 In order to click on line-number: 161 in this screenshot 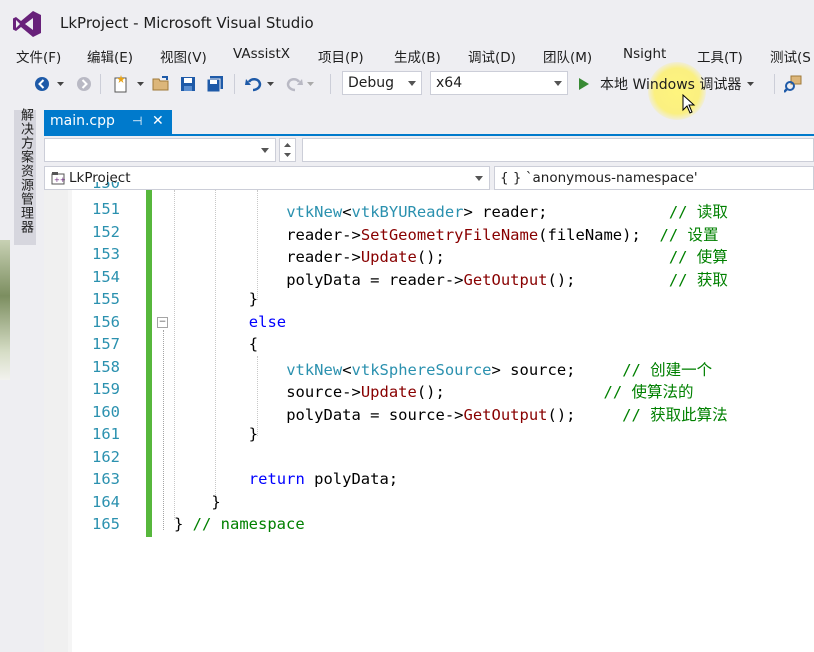, I will do `click(106, 434)`.